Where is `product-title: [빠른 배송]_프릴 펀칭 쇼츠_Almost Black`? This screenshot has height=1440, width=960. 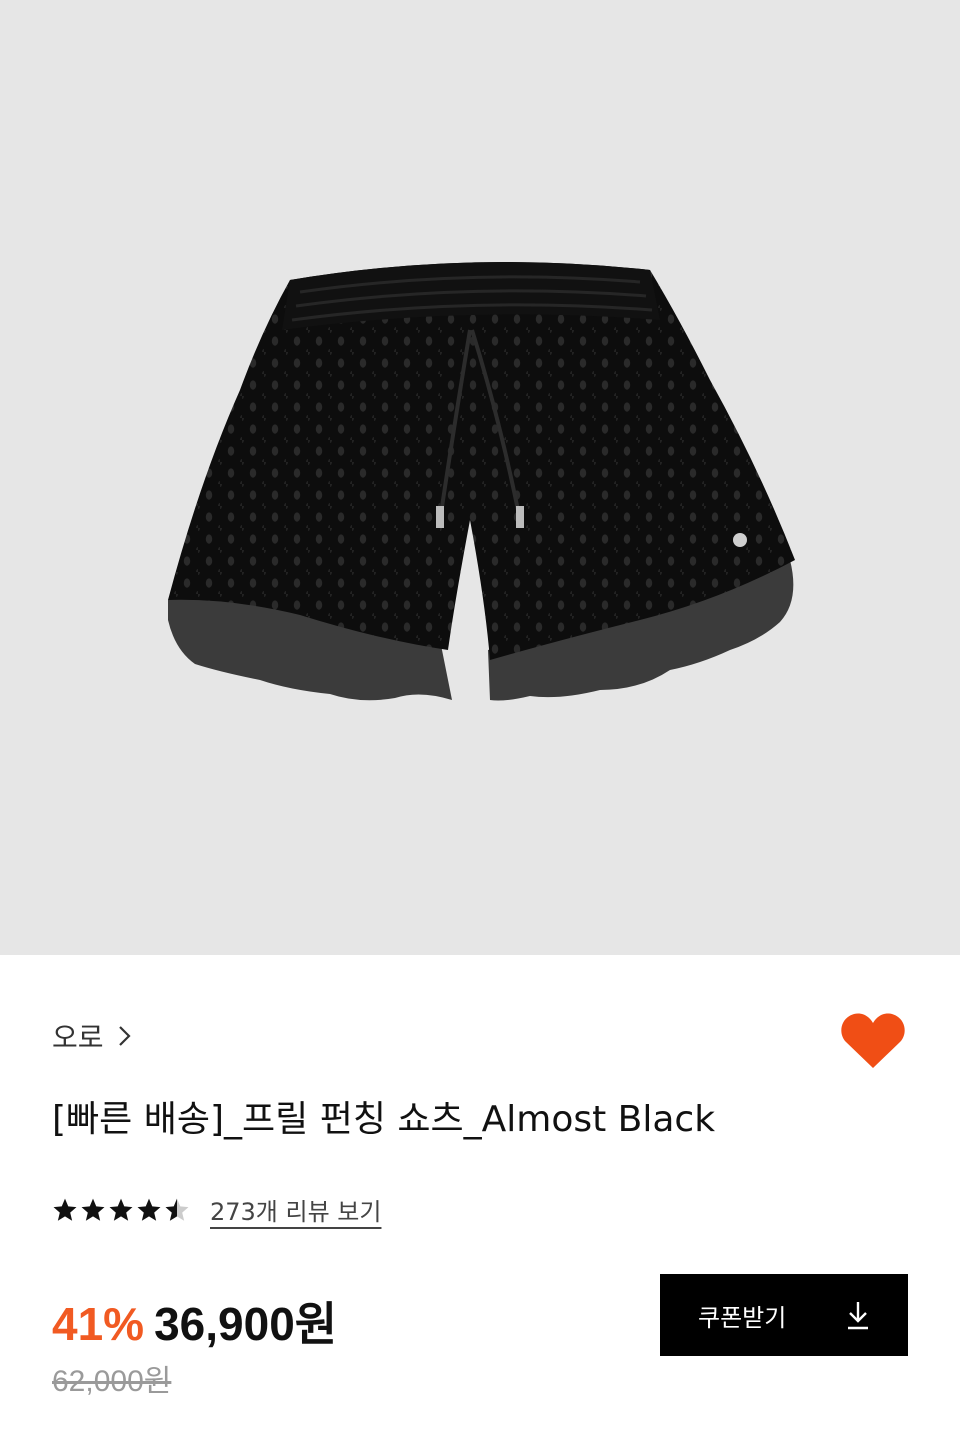 product-title: [빠른 배송]_프릴 펀칭 쇼츠_Almost Black is located at coordinates (384, 1119).